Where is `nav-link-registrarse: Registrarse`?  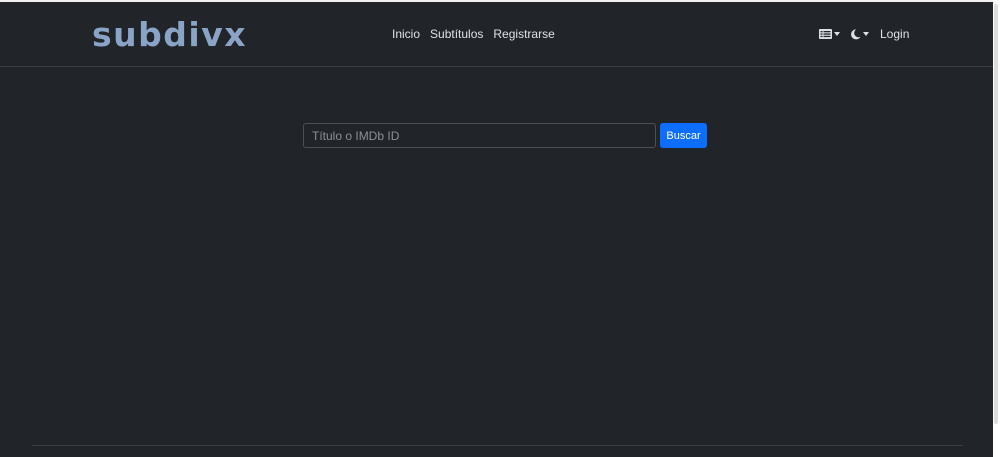 nav-link-registrarse: Registrarse is located at coordinates (523, 34).